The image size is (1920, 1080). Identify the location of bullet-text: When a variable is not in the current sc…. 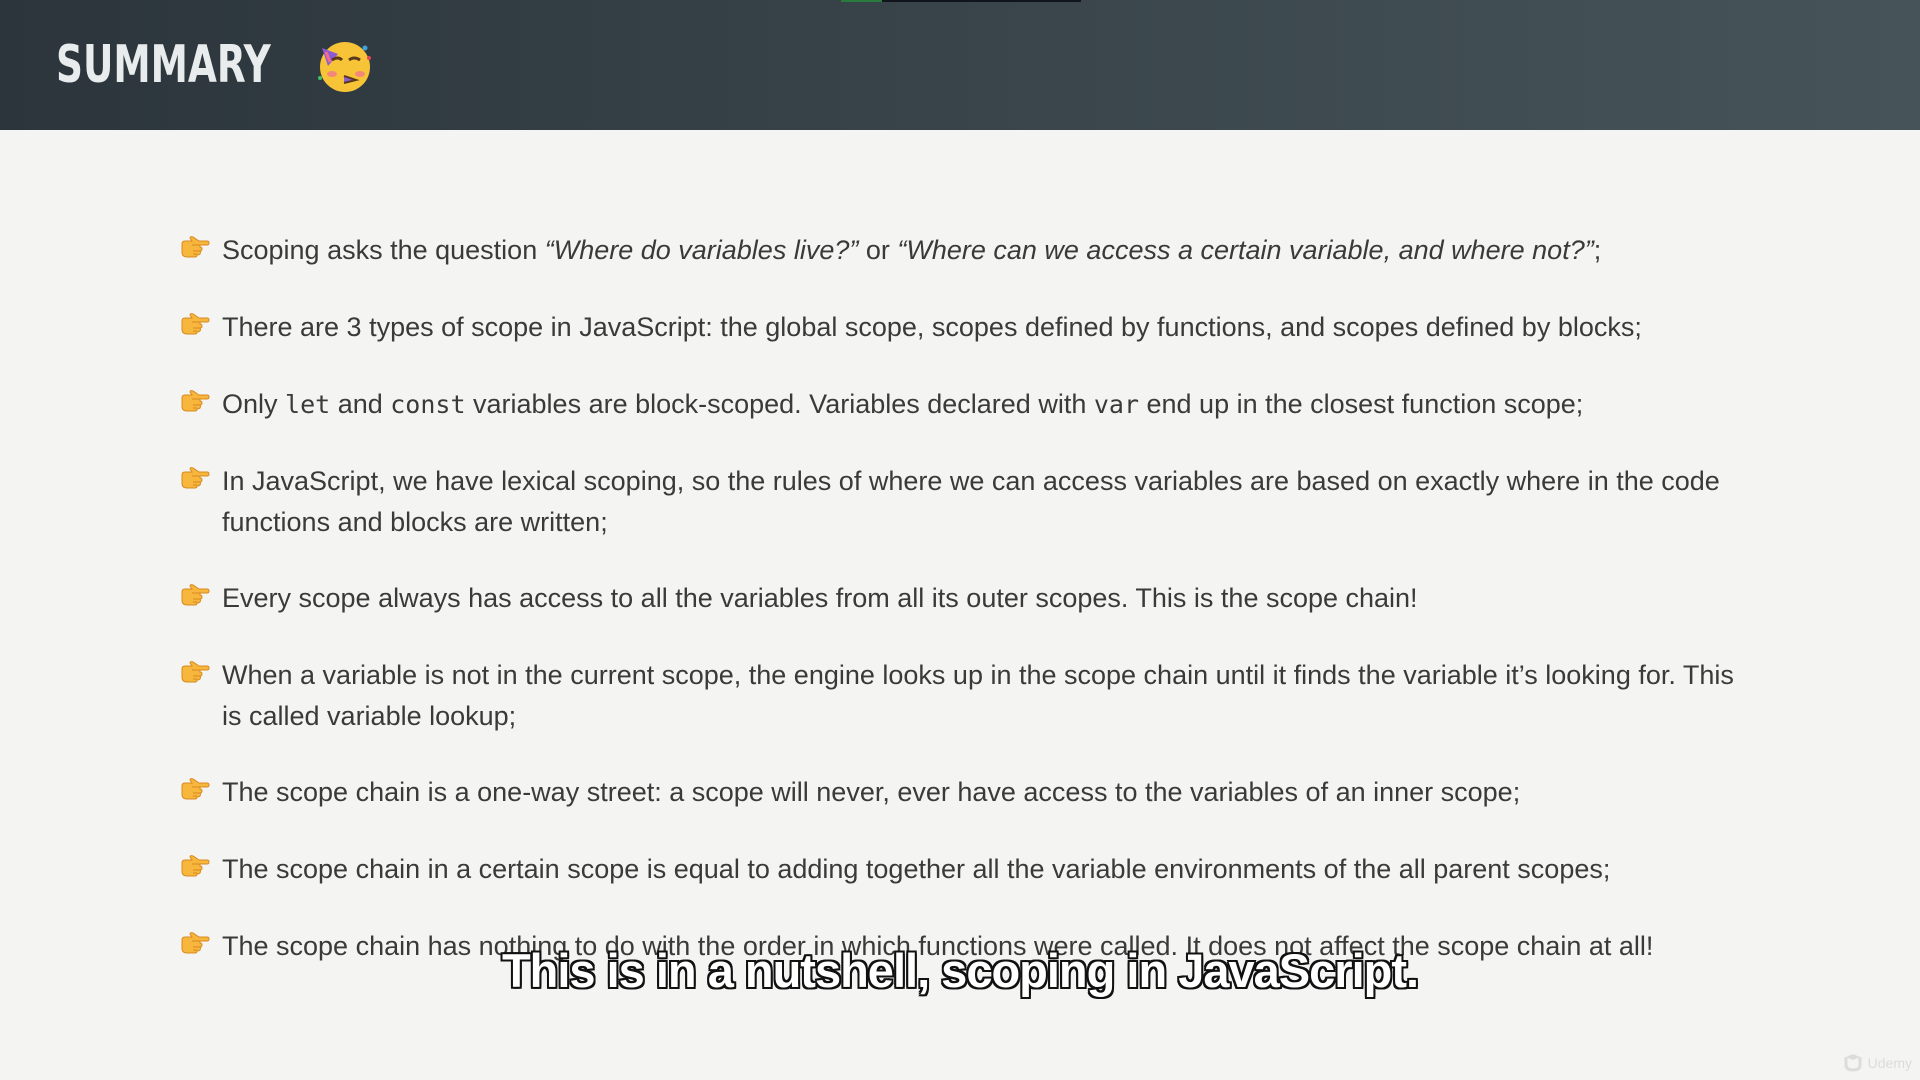
(978, 695).